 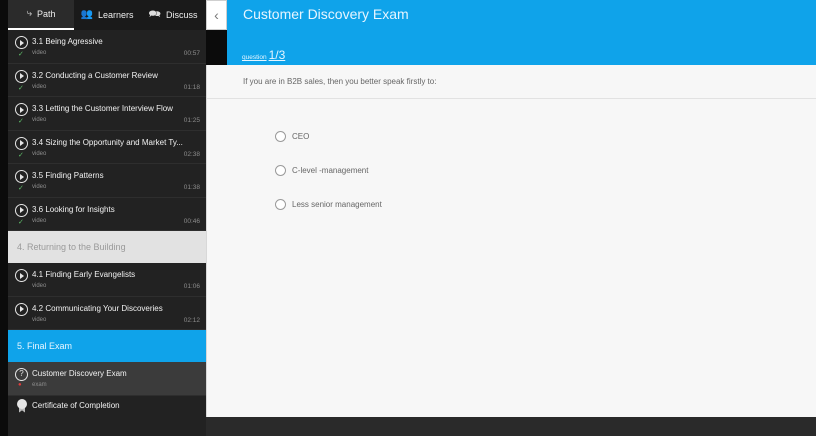 What do you see at coordinates (107, 379) in the screenshot?
I see `exam-item: ? Customer Discovery Exam ● exam` at bounding box center [107, 379].